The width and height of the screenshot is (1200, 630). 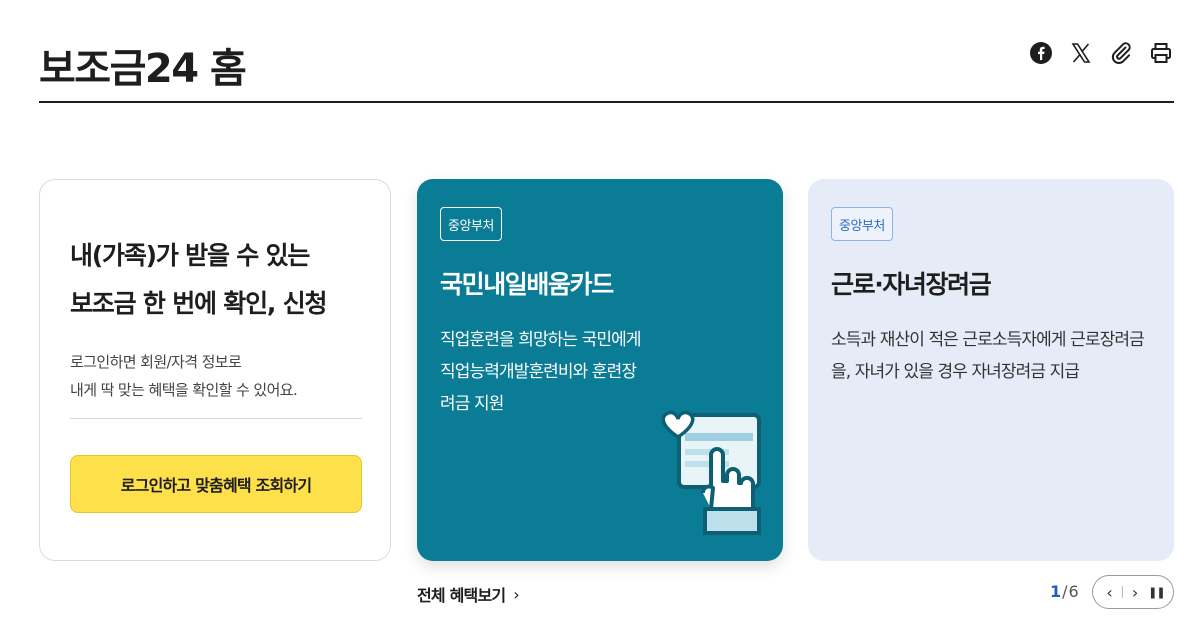 What do you see at coordinates (1041, 53) in the screenshot?
I see `facebook-icon` at bounding box center [1041, 53].